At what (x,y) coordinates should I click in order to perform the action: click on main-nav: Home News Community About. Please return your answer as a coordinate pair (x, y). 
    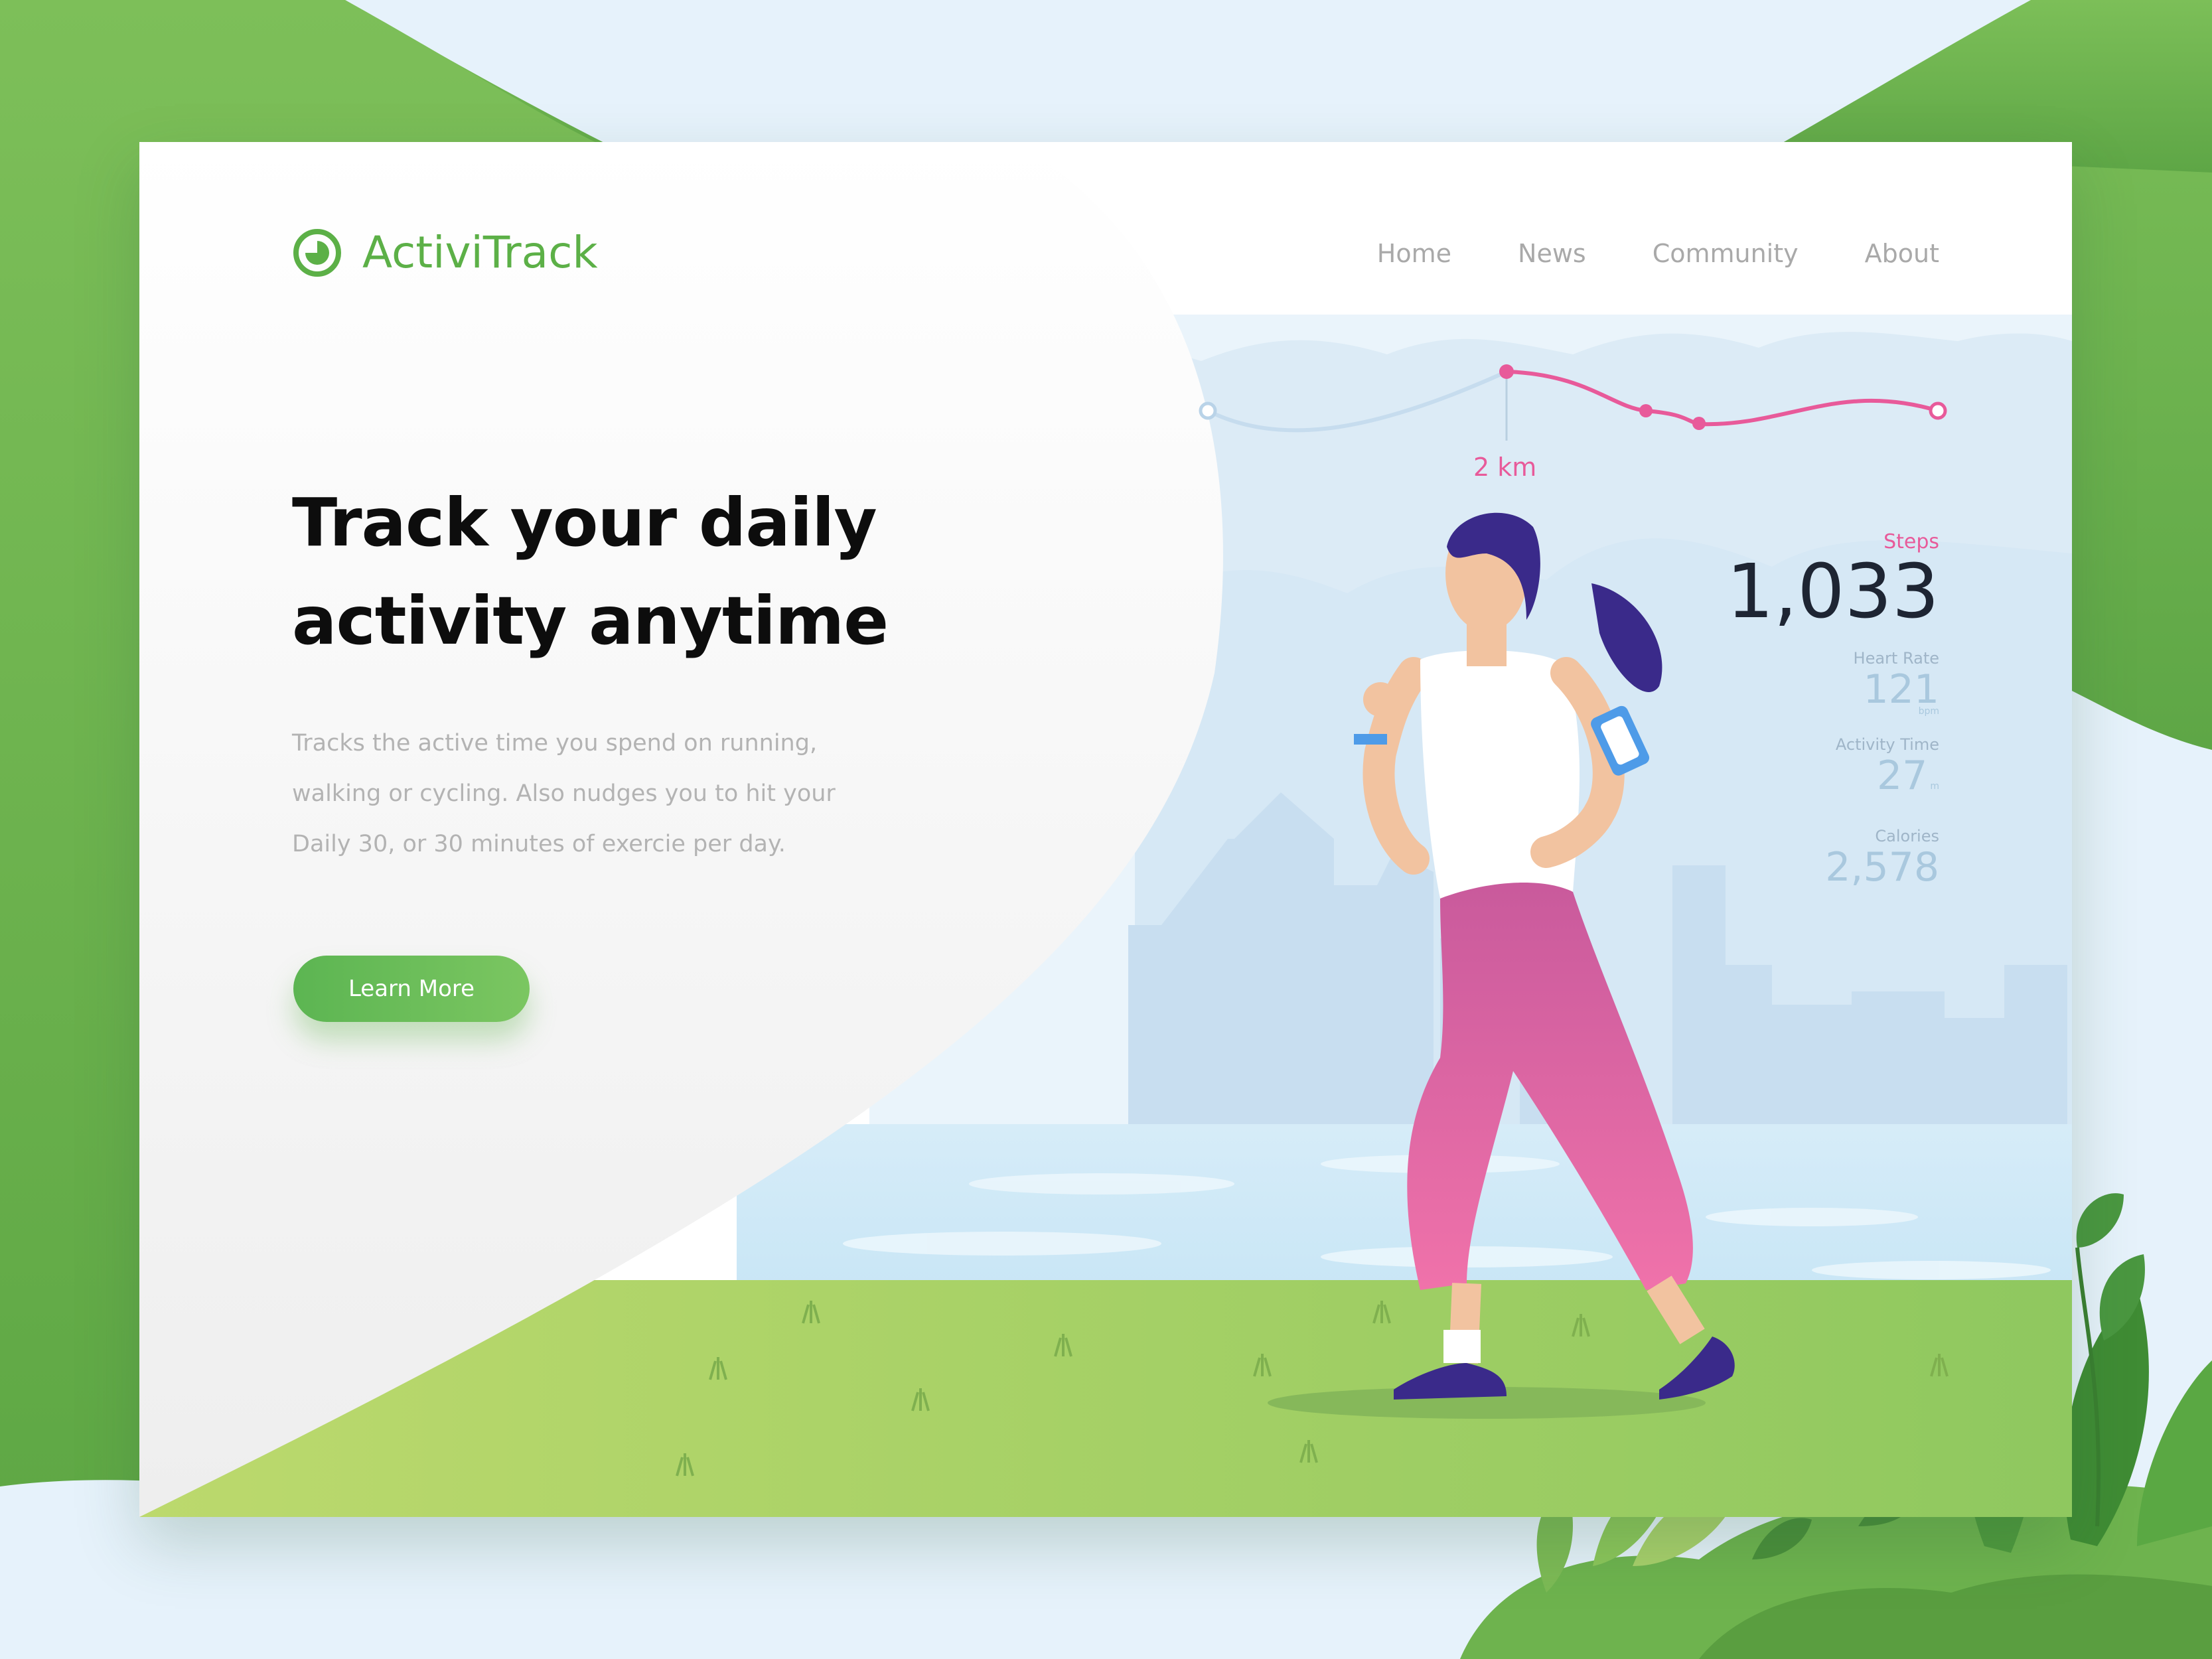
    Looking at the image, I should click on (1658, 253).